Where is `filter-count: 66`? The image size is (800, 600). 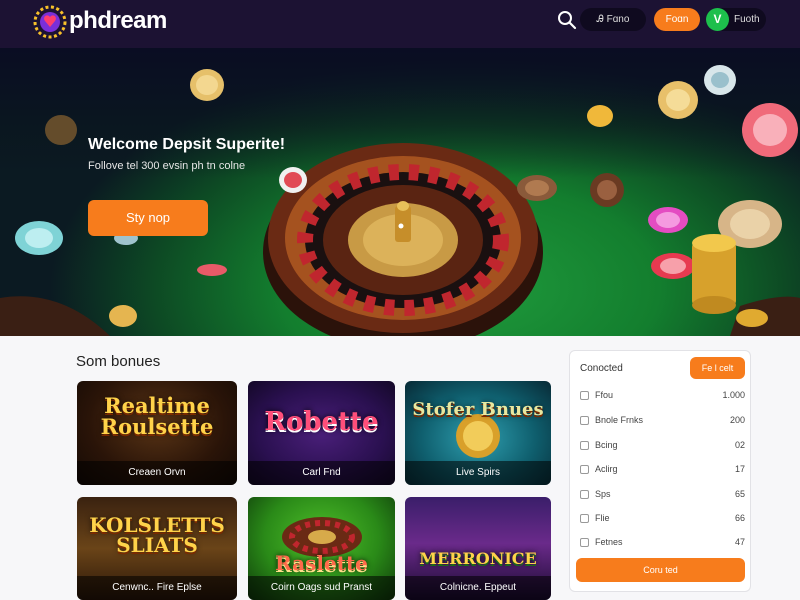 filter-count: 66 is located at coordinates (739, 518).